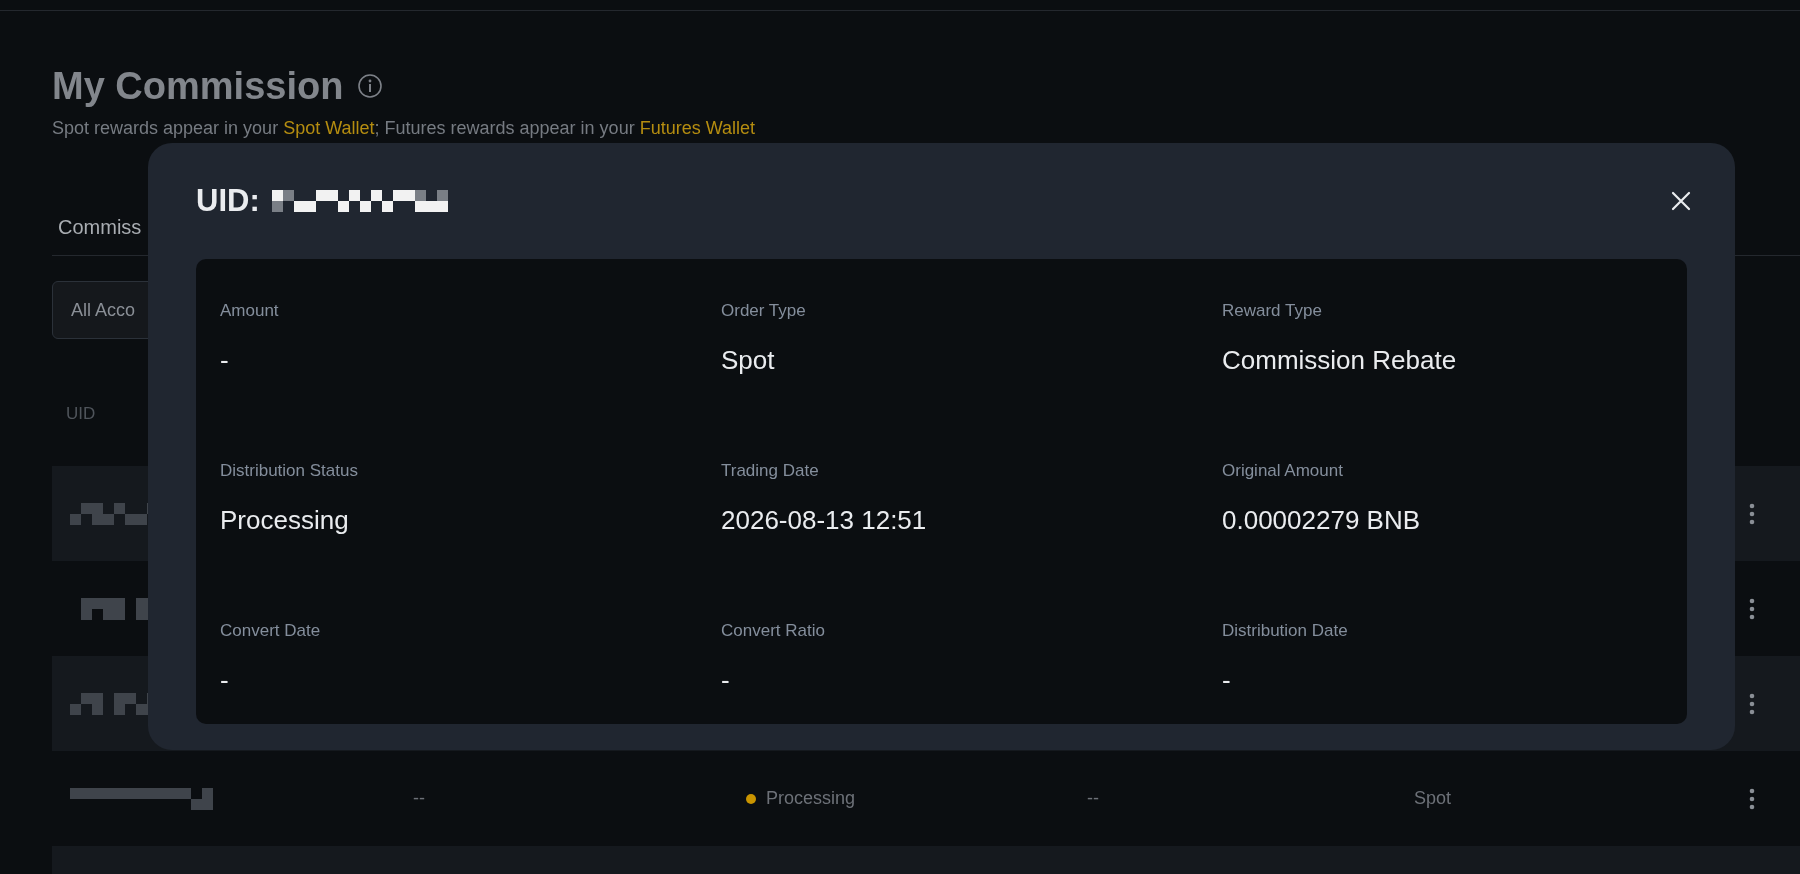 This screenshot has height=874, width=1800. What do you see at coordinates (1283, 471) in the screenshot?
I see `field-label: Original Amount` at bounding box center [1283, 471].